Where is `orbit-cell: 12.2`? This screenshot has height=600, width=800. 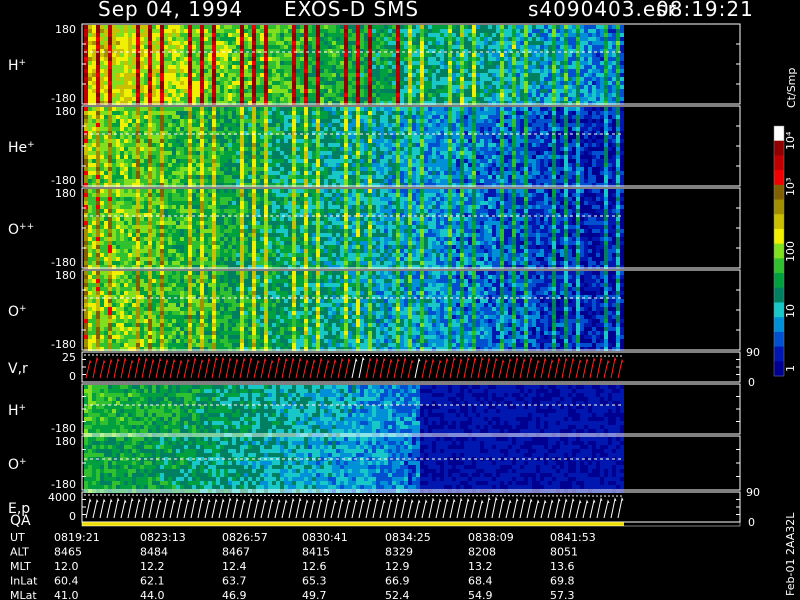 orbit-cell: 12.2 is located at coordinates (152, 566).